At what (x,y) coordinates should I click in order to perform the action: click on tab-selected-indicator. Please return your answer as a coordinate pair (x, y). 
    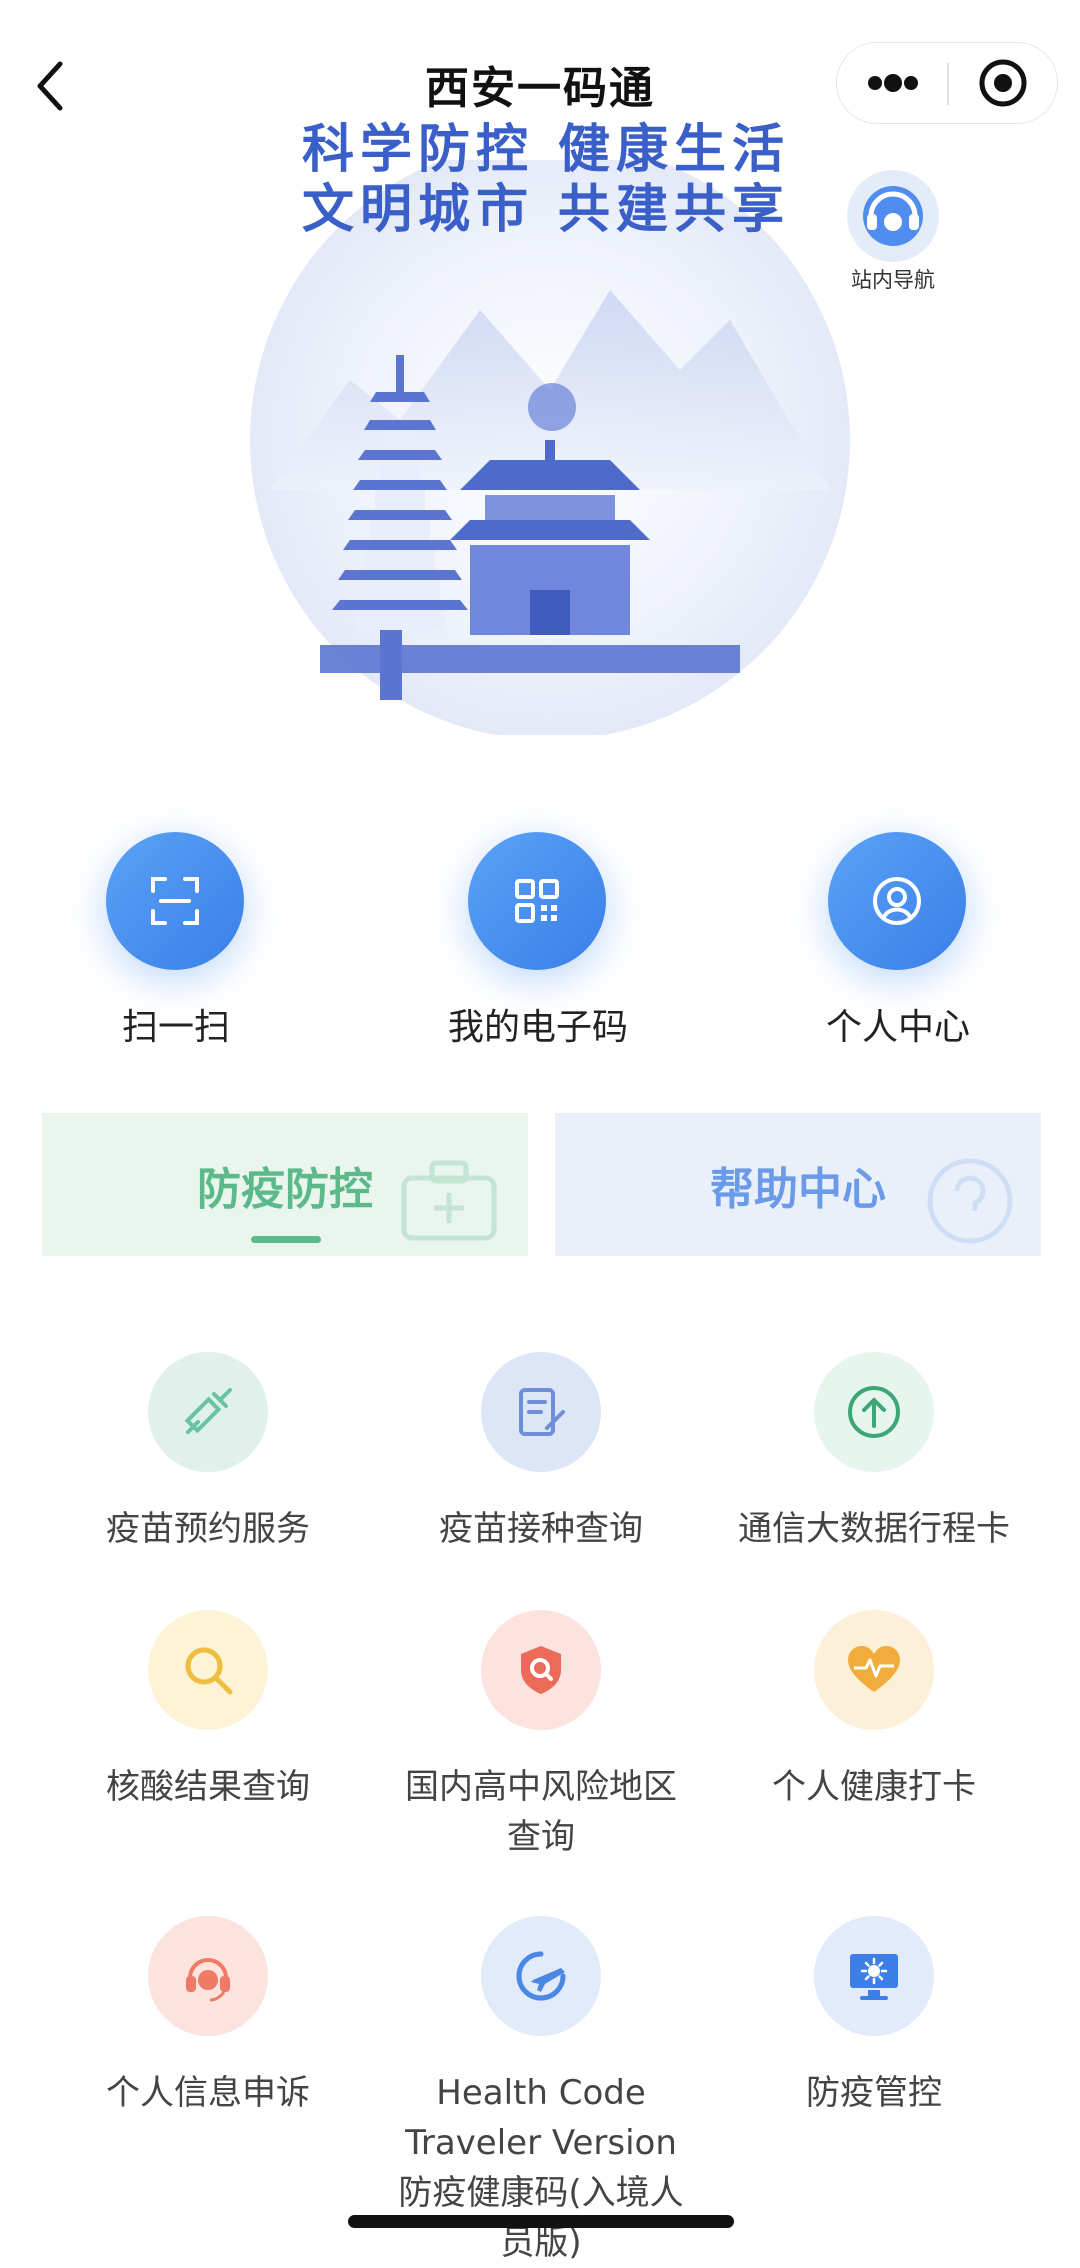
    Looking at the image, I should click on (286, 1239).